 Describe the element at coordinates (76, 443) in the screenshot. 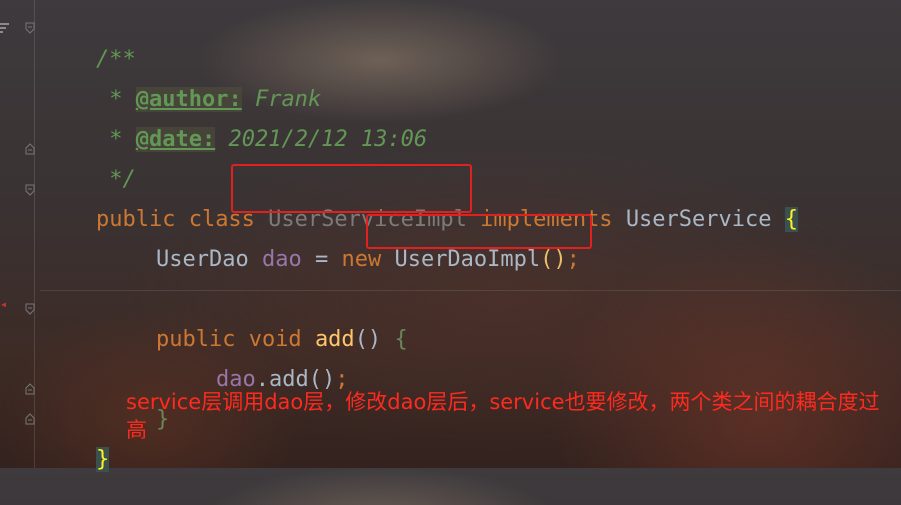

I see `code-line-class-close: }` at that location.